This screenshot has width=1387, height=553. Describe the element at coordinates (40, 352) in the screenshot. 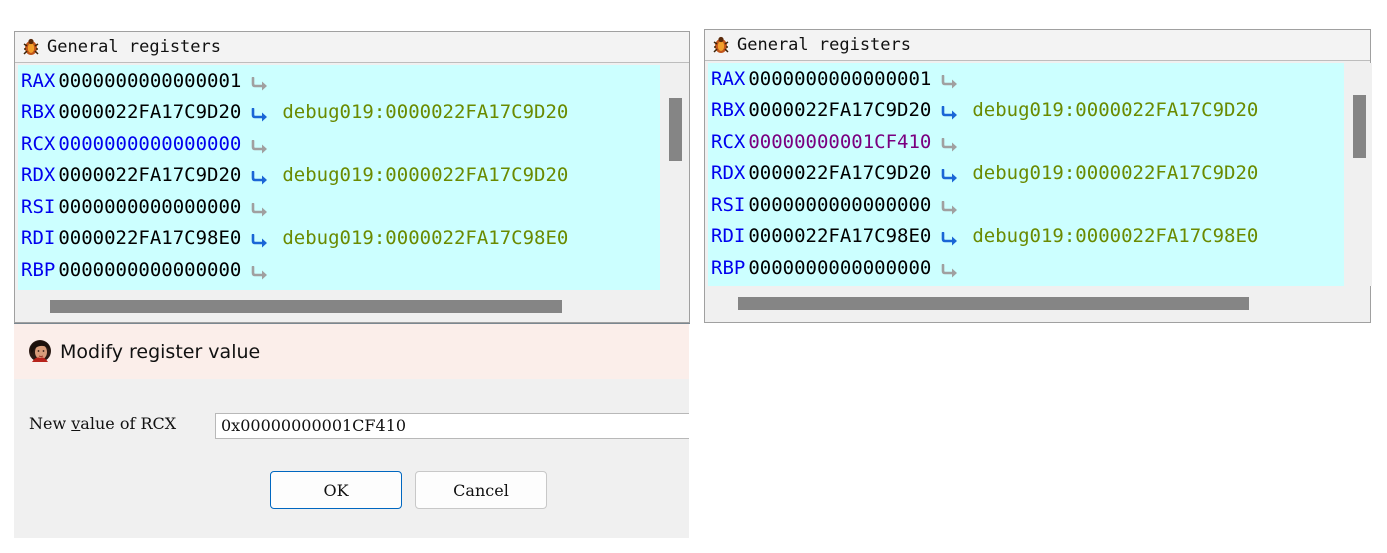

I see `ida-logo-icon` at that location.